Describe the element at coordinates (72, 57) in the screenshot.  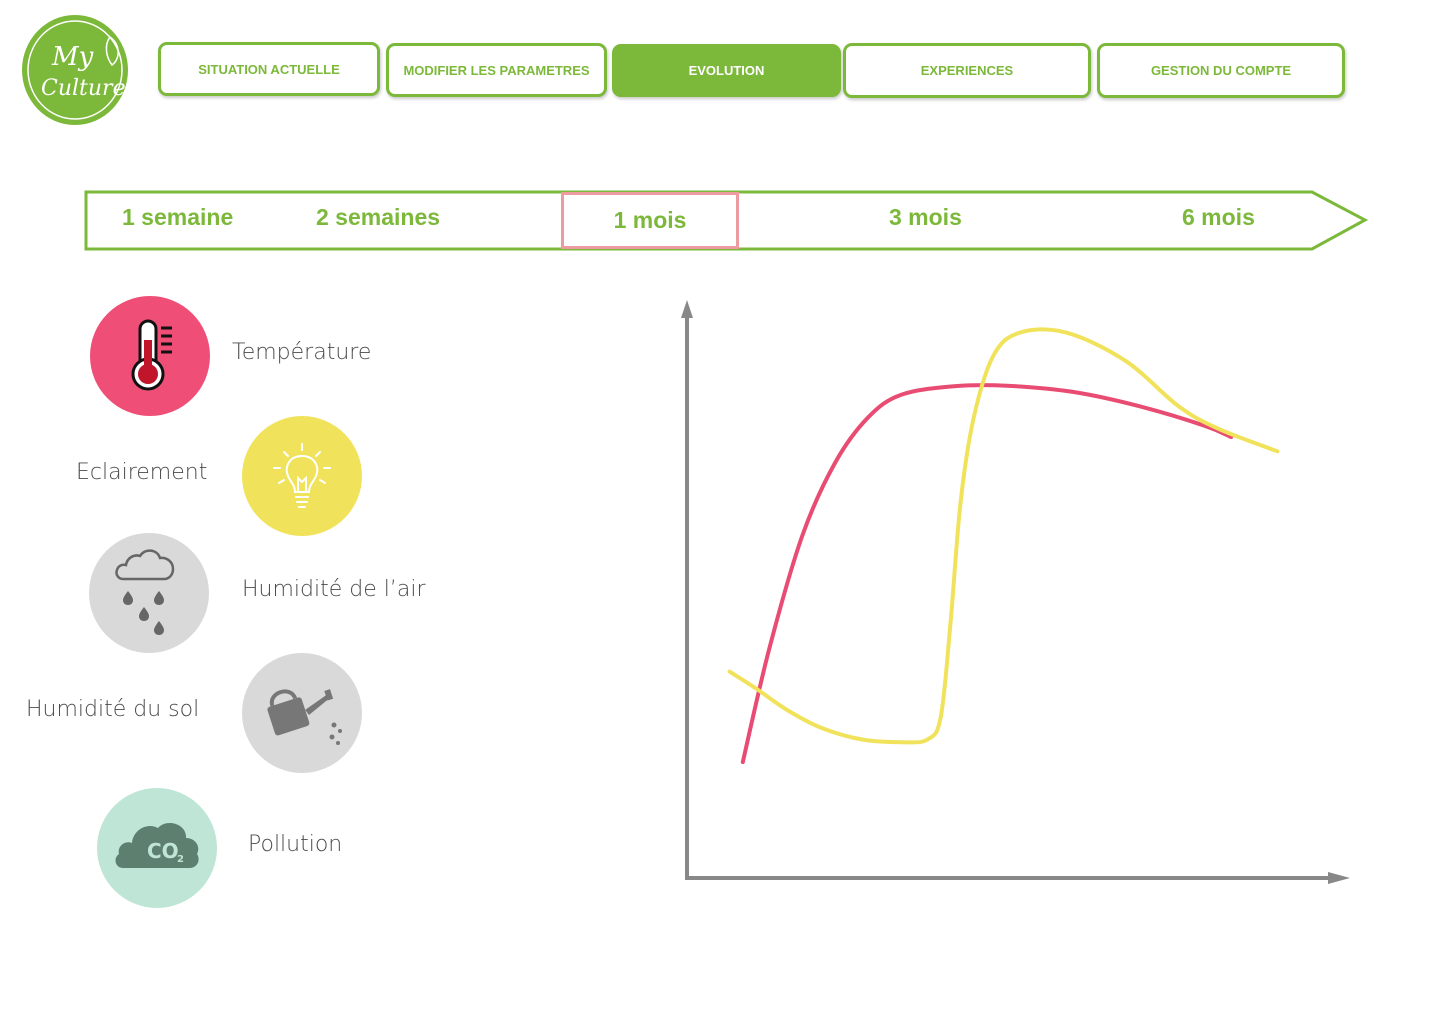
I see `logo-line1: My` at that location.